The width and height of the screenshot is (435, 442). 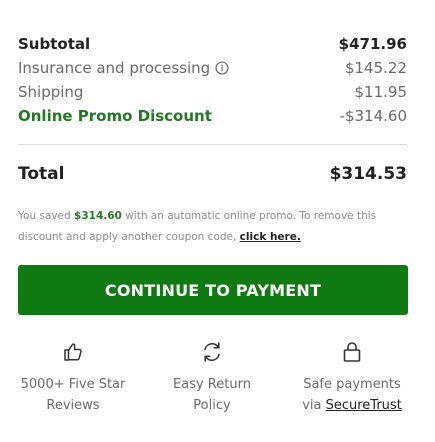 I want to click on feature-returns: Easy Return Policy, so click(x=212, y=378).